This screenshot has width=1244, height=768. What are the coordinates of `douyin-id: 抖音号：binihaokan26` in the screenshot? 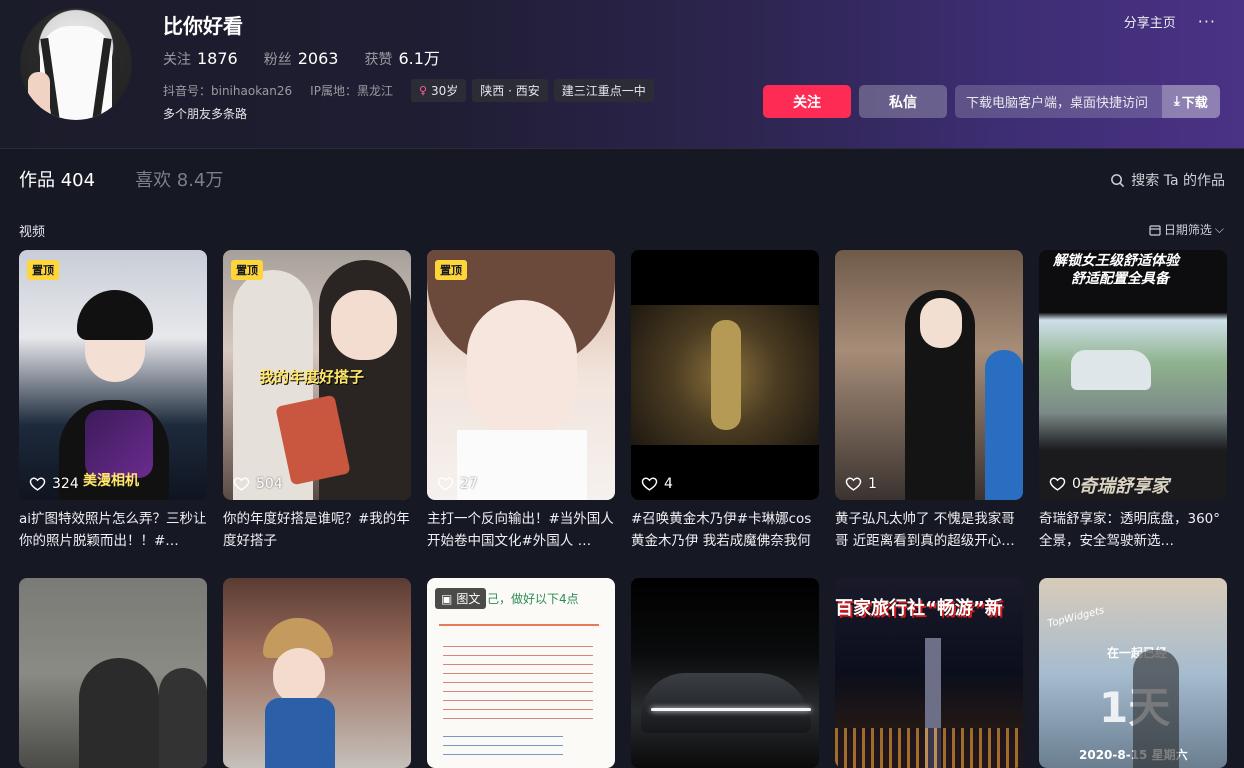 It's located at (228, 91).